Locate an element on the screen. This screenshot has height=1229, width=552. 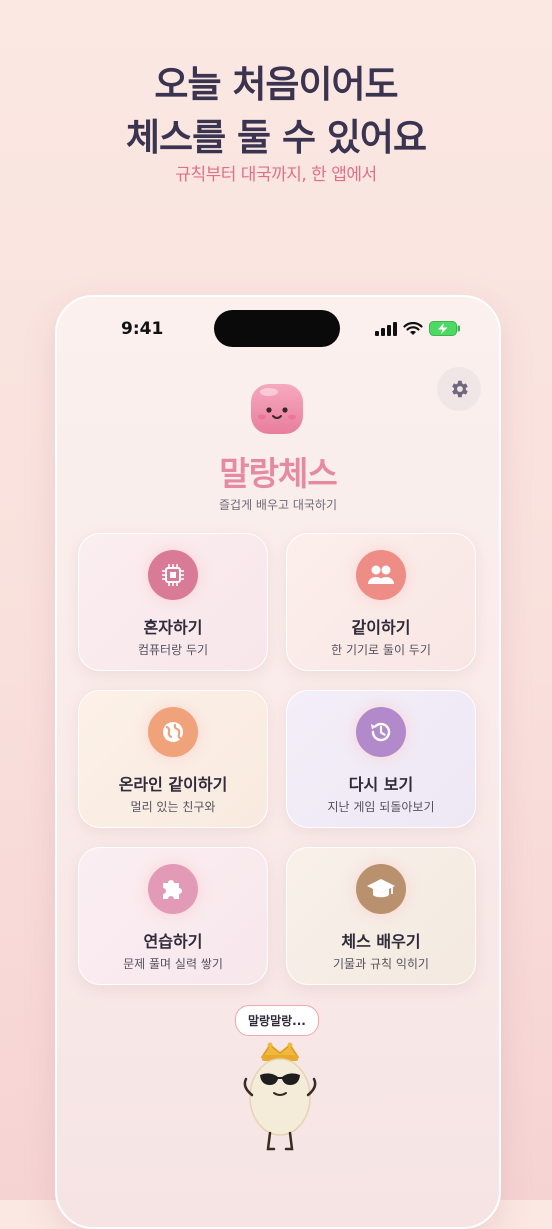
menu-card-together-icon-circle is located at coordinates (381, 575).